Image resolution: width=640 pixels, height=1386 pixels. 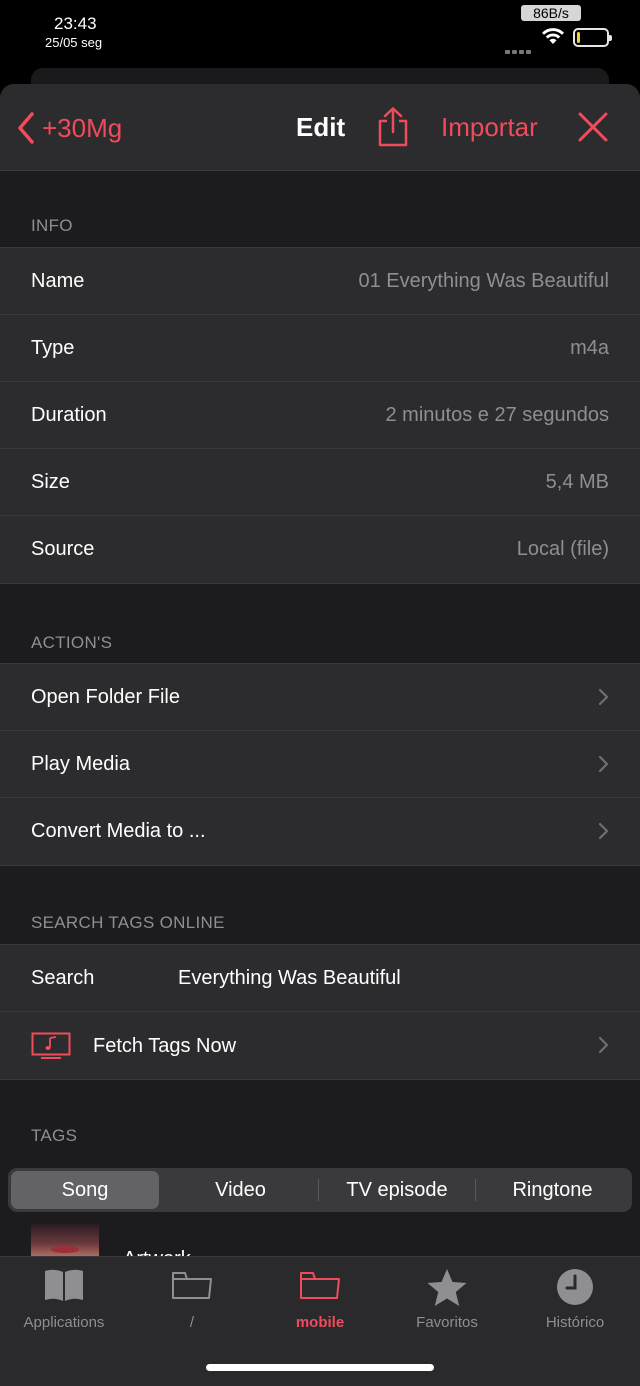 I want to click on row-value: 5,4 MB, so click(x=577, y=482).